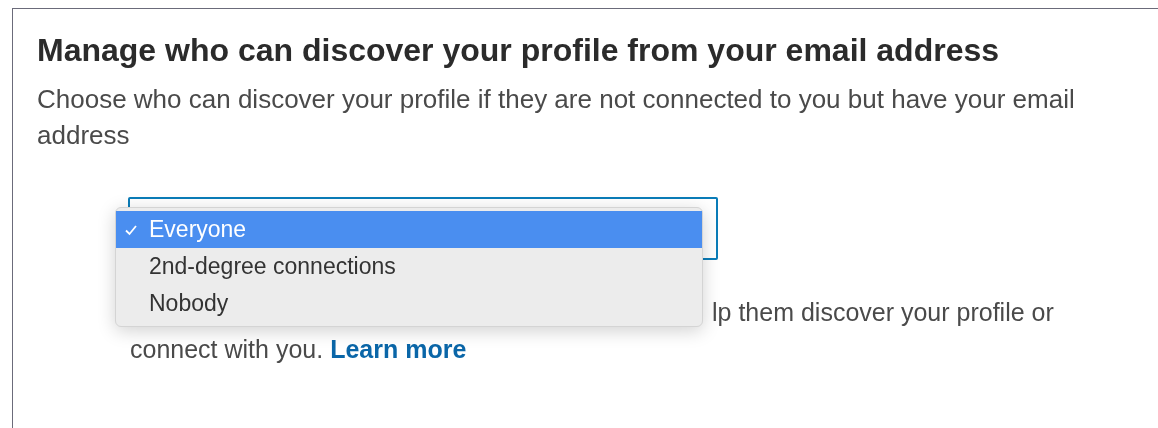  What do you see at coordinates (519, 50) in the screenshot?
I see `section-heading: Manage who can discover your profile from your email address` at bounding box center [519, 50].